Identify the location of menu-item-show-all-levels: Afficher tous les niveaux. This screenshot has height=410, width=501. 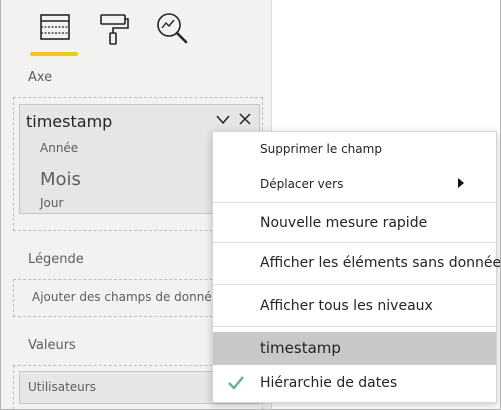
(354, 305).